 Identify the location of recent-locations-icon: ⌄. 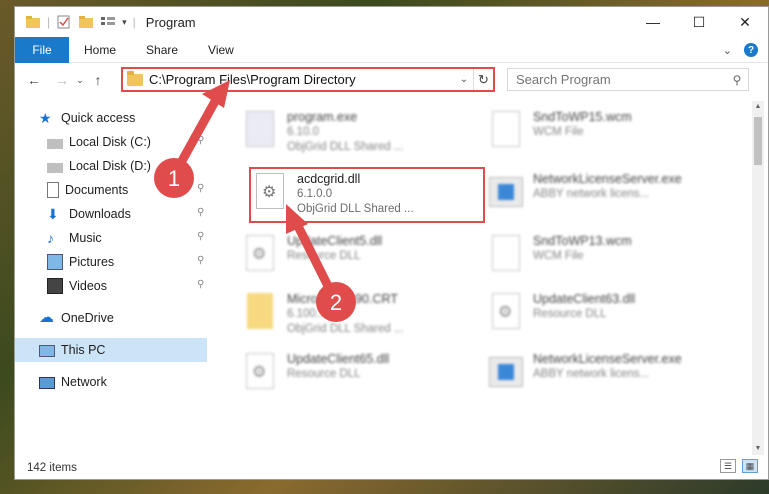
(80, 80).